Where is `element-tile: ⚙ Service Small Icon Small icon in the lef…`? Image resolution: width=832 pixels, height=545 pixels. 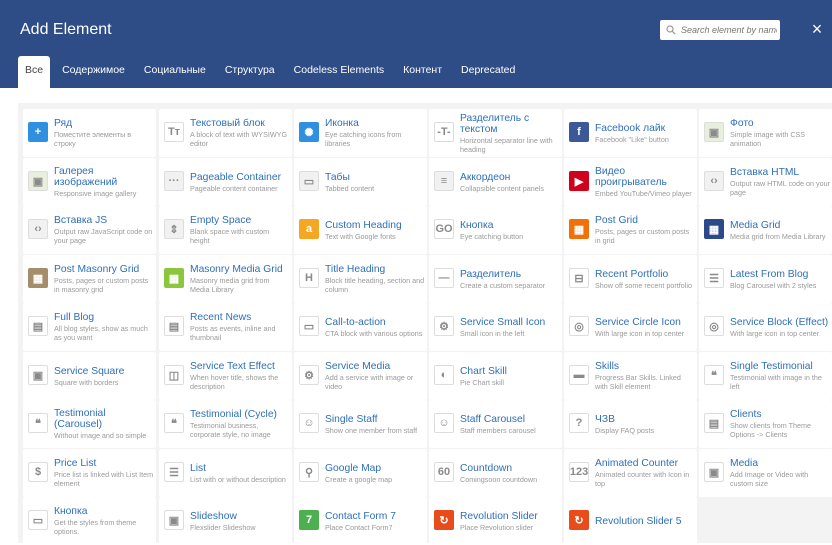 element-tile: ⚙ Service Small Icon Small icon in the lef… is located at coordinates (495, 327).